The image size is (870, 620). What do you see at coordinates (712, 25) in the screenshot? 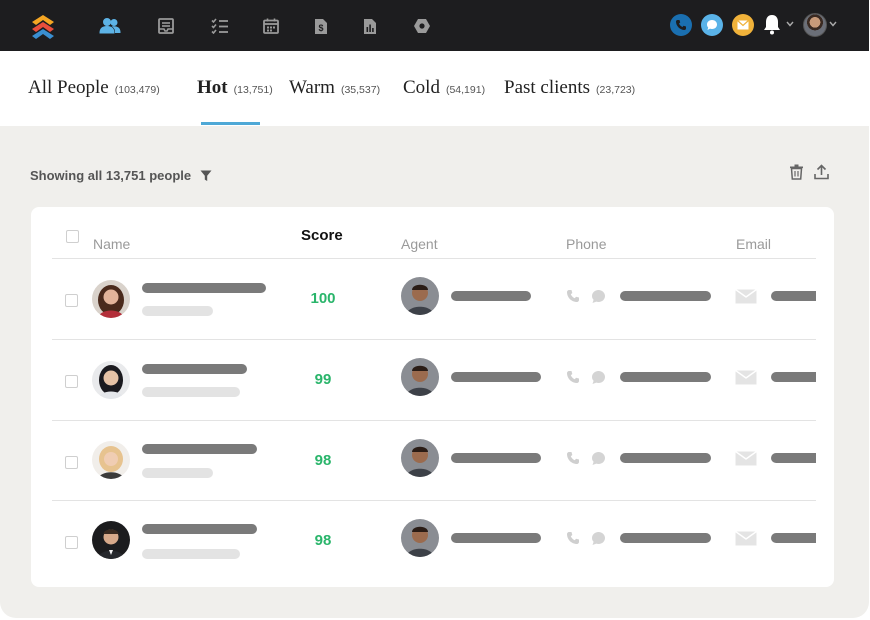
I see `chat-action-icon` at bounding box center [712, 25].